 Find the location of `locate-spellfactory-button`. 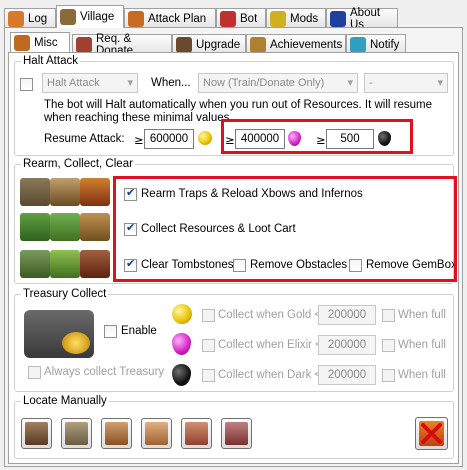

locate-spellfactory-button is located at coordinates (196, 433).